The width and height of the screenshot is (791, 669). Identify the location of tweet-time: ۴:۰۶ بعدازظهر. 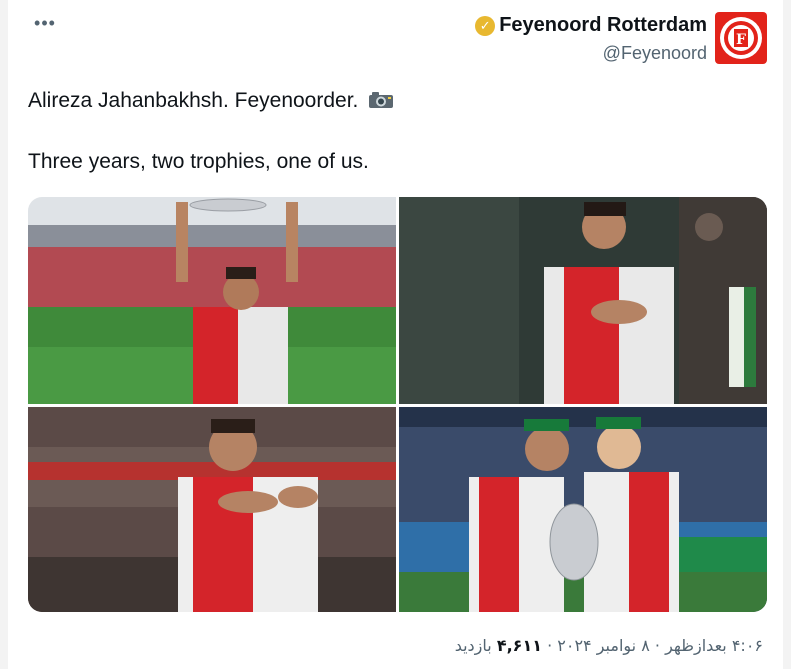
(714, 645).